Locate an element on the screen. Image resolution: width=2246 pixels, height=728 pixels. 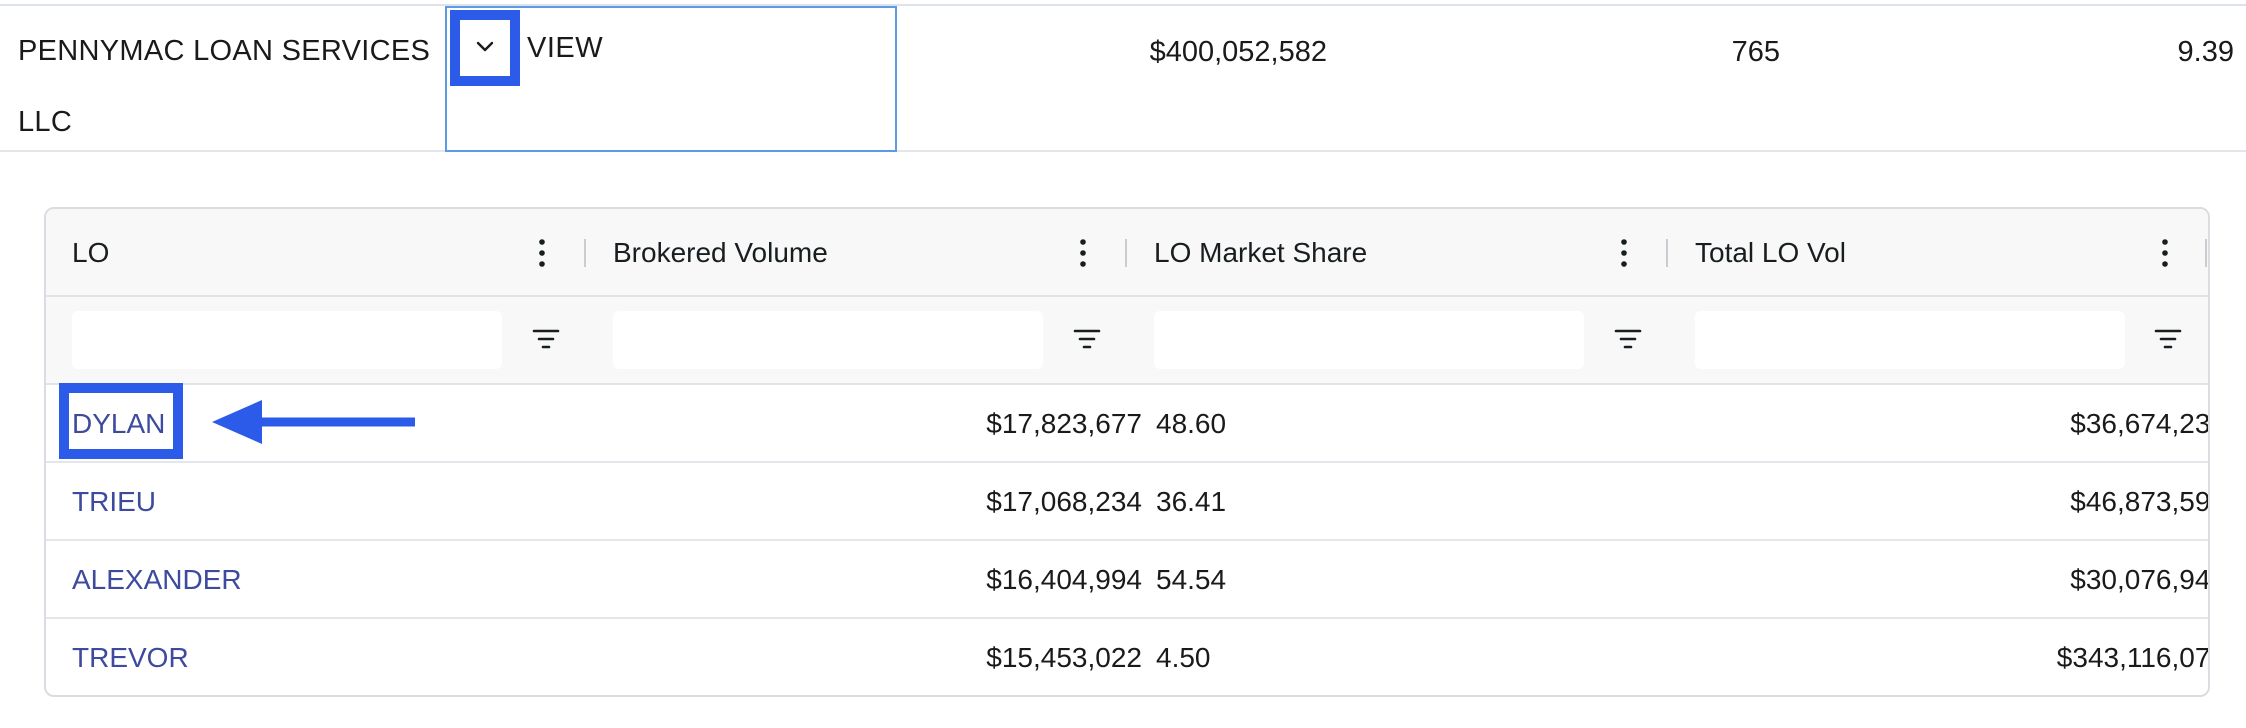
column-header-total-lo-vol: Total LO Vol is located at coordinates (1938, 253).